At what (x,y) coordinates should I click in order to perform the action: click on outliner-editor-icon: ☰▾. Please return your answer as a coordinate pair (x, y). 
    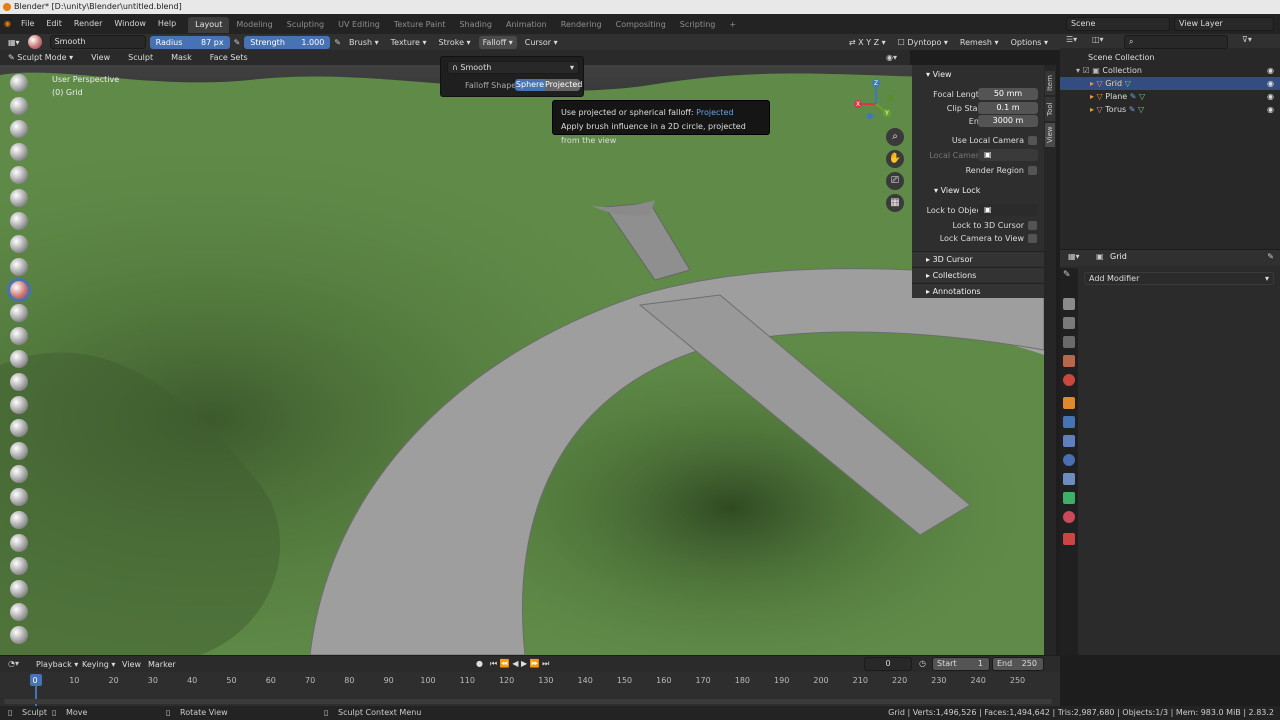
    Looking at the image, I should click on (1071, 39).